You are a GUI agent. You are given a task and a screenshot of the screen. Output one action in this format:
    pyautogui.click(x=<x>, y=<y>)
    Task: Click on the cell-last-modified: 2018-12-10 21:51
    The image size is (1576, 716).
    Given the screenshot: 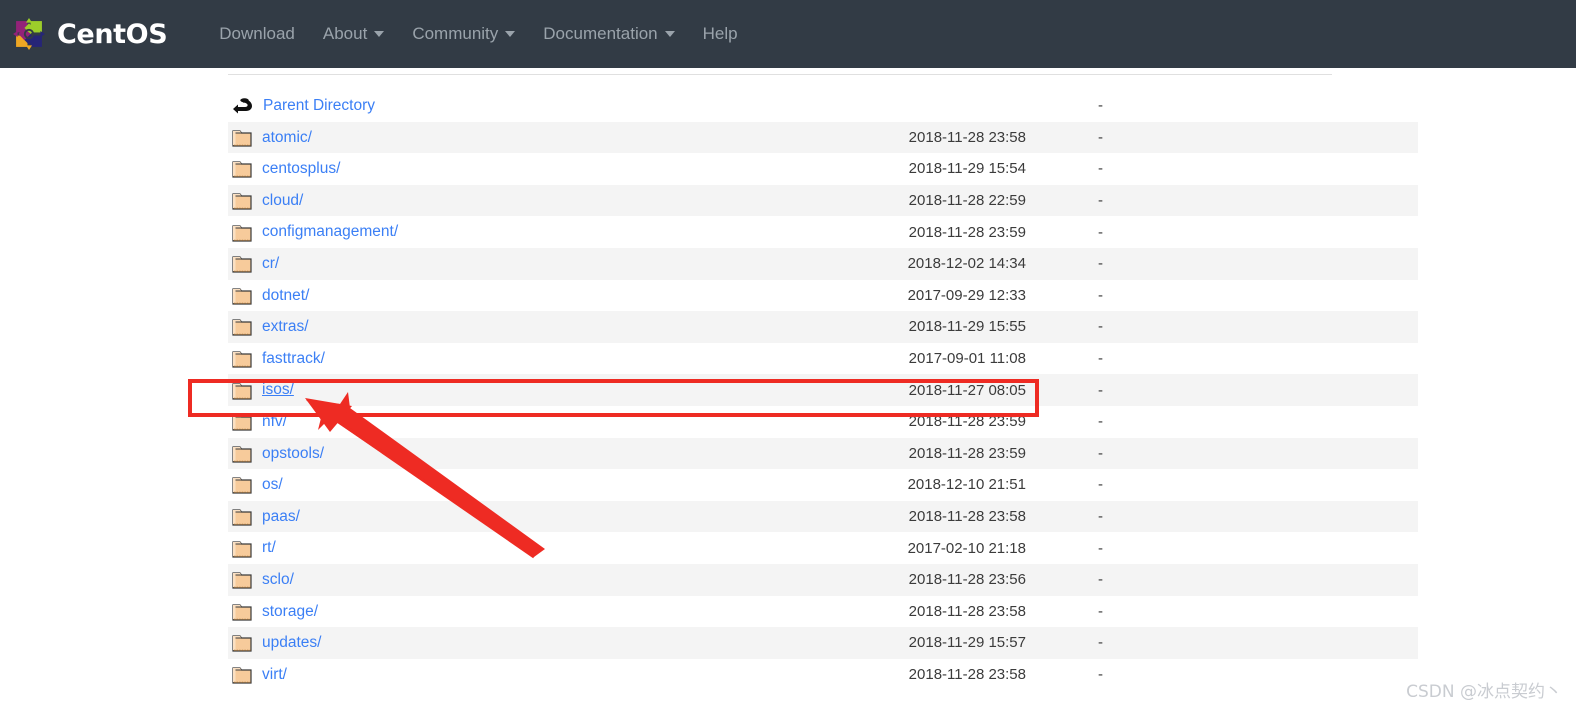 What is the action you would take?
    pyautogui.click(x=966, y=485)
    